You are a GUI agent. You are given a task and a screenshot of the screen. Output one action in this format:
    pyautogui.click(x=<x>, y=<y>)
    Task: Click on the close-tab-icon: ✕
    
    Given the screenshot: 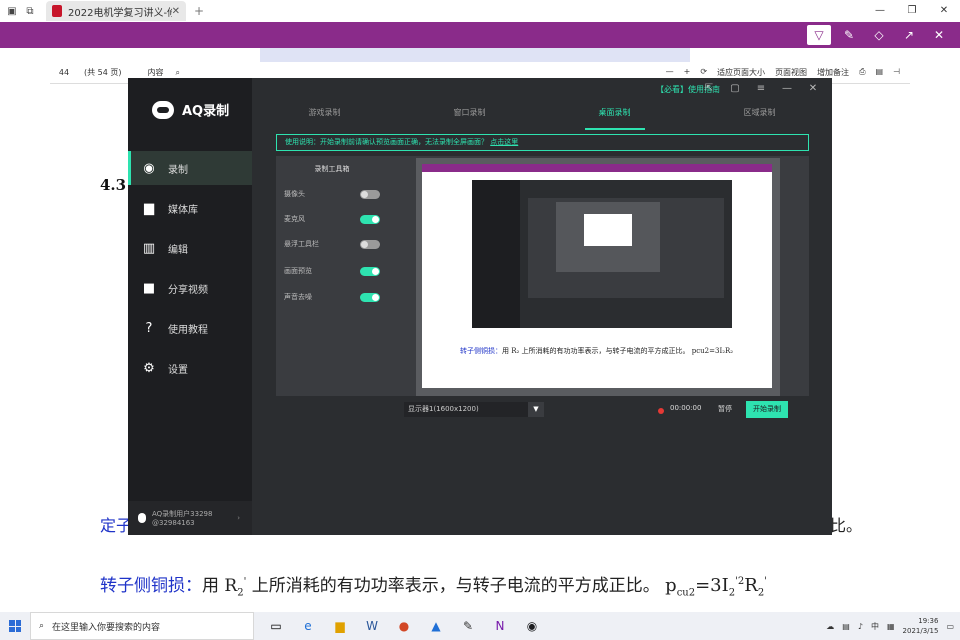 What is the action you would take?
    pyautogui.click(x=176, y=11)
    